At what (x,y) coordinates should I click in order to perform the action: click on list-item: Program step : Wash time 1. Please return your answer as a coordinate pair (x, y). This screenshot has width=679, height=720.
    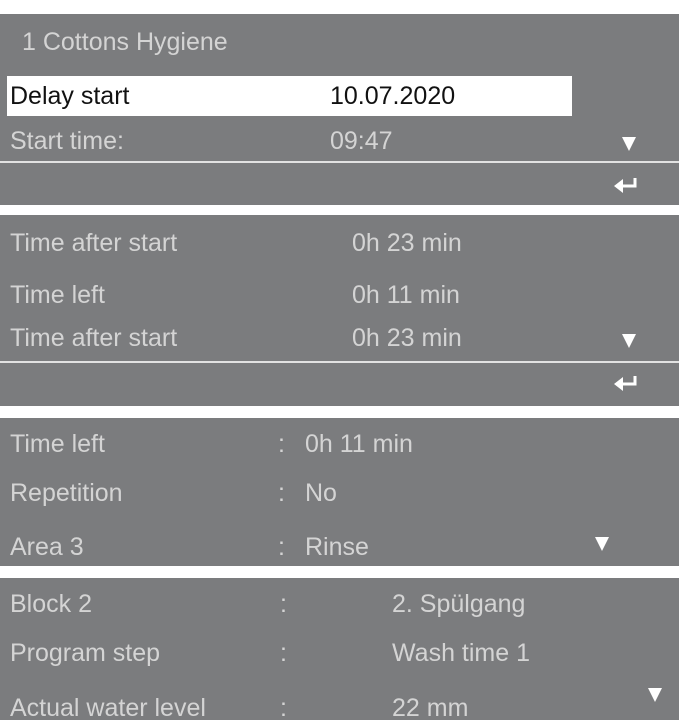
    Looking at the image, I should click on (339, 653).